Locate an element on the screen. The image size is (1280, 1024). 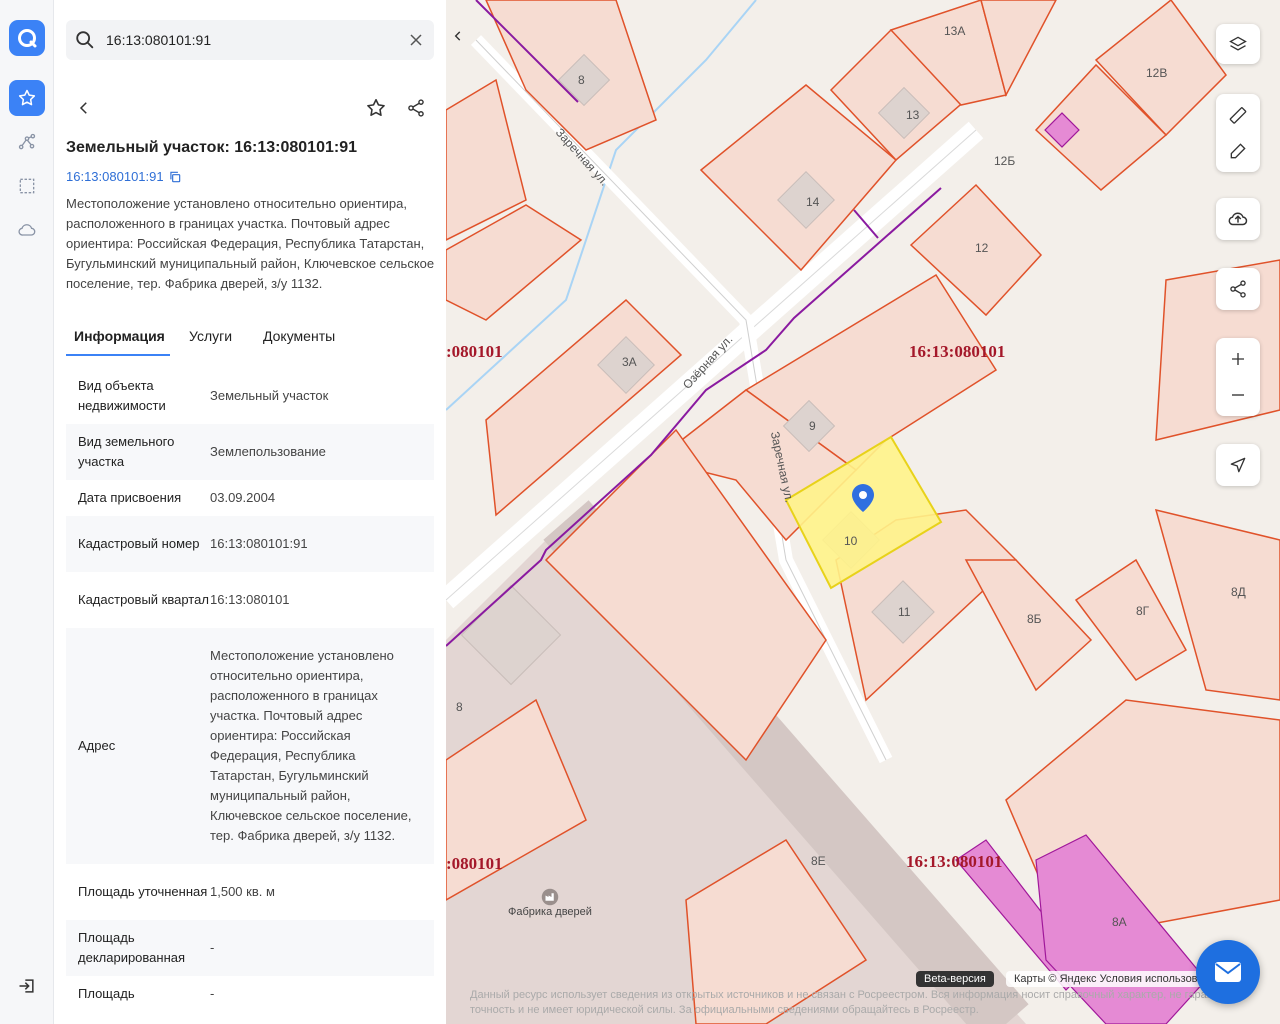
back-button is located at coordinates (84, 108).